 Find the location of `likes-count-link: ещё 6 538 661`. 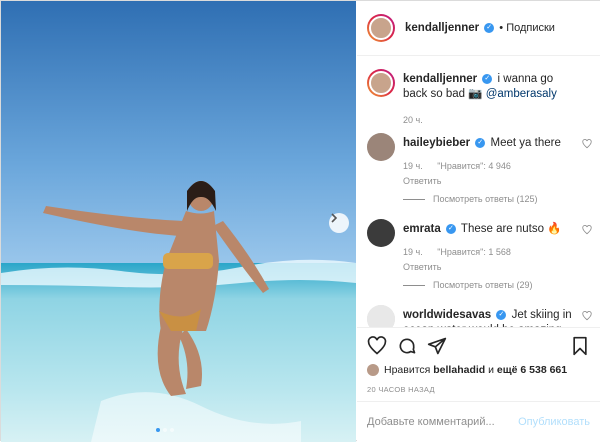

likes-count-link: ещё 6 538 661 is located at coordinates (532, 370).